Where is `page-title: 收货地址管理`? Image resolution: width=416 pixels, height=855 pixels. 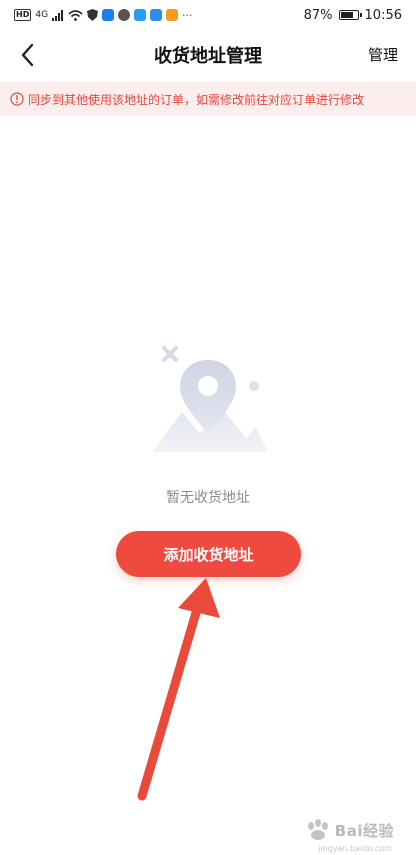
page-title: 收货地址管理 is located at coordinates (208, 56).